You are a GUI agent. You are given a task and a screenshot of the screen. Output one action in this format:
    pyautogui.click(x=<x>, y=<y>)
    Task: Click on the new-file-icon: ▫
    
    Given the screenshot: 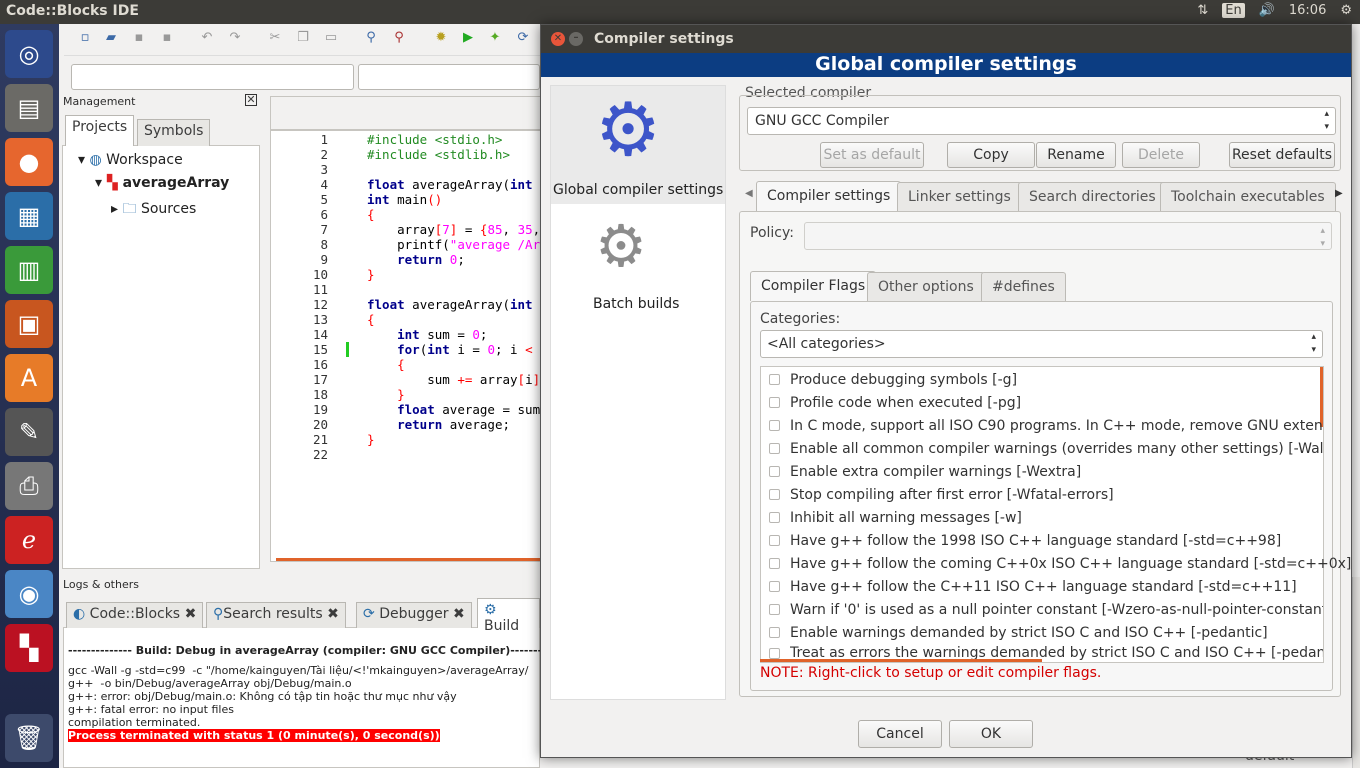 What is the action you would take?
    pyautogui.click(x=85, y=39)
    